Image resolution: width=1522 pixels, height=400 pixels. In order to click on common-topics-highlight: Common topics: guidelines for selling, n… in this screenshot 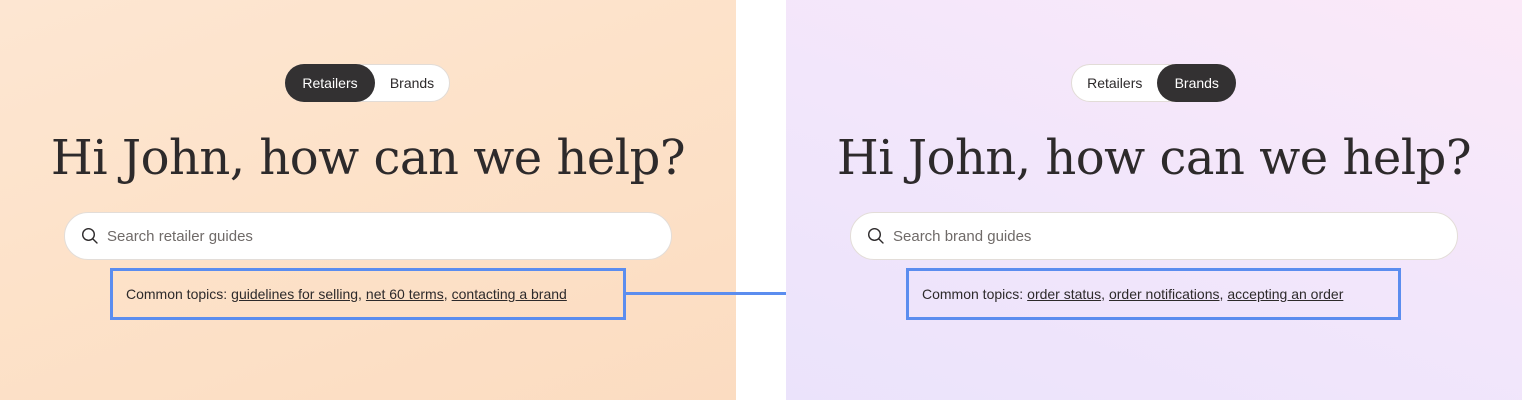, I will do `click(368, 294)`.